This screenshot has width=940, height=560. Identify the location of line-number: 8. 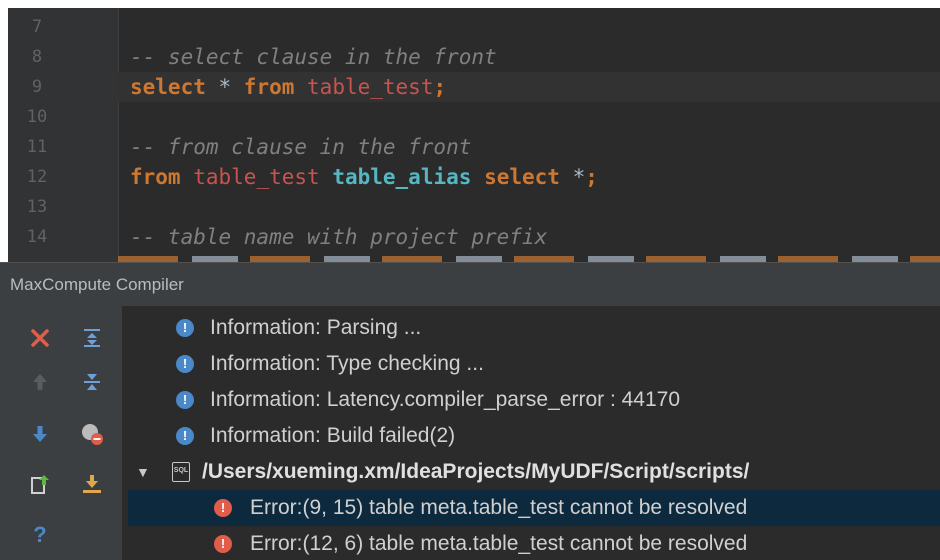
(37, 57).